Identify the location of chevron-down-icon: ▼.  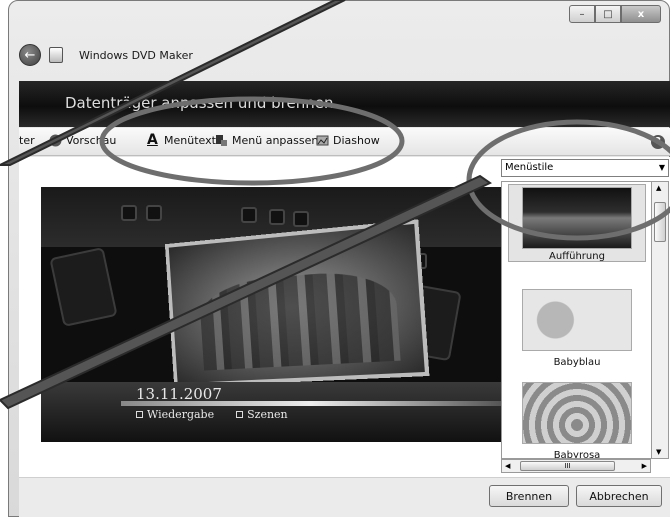
(661, 167).